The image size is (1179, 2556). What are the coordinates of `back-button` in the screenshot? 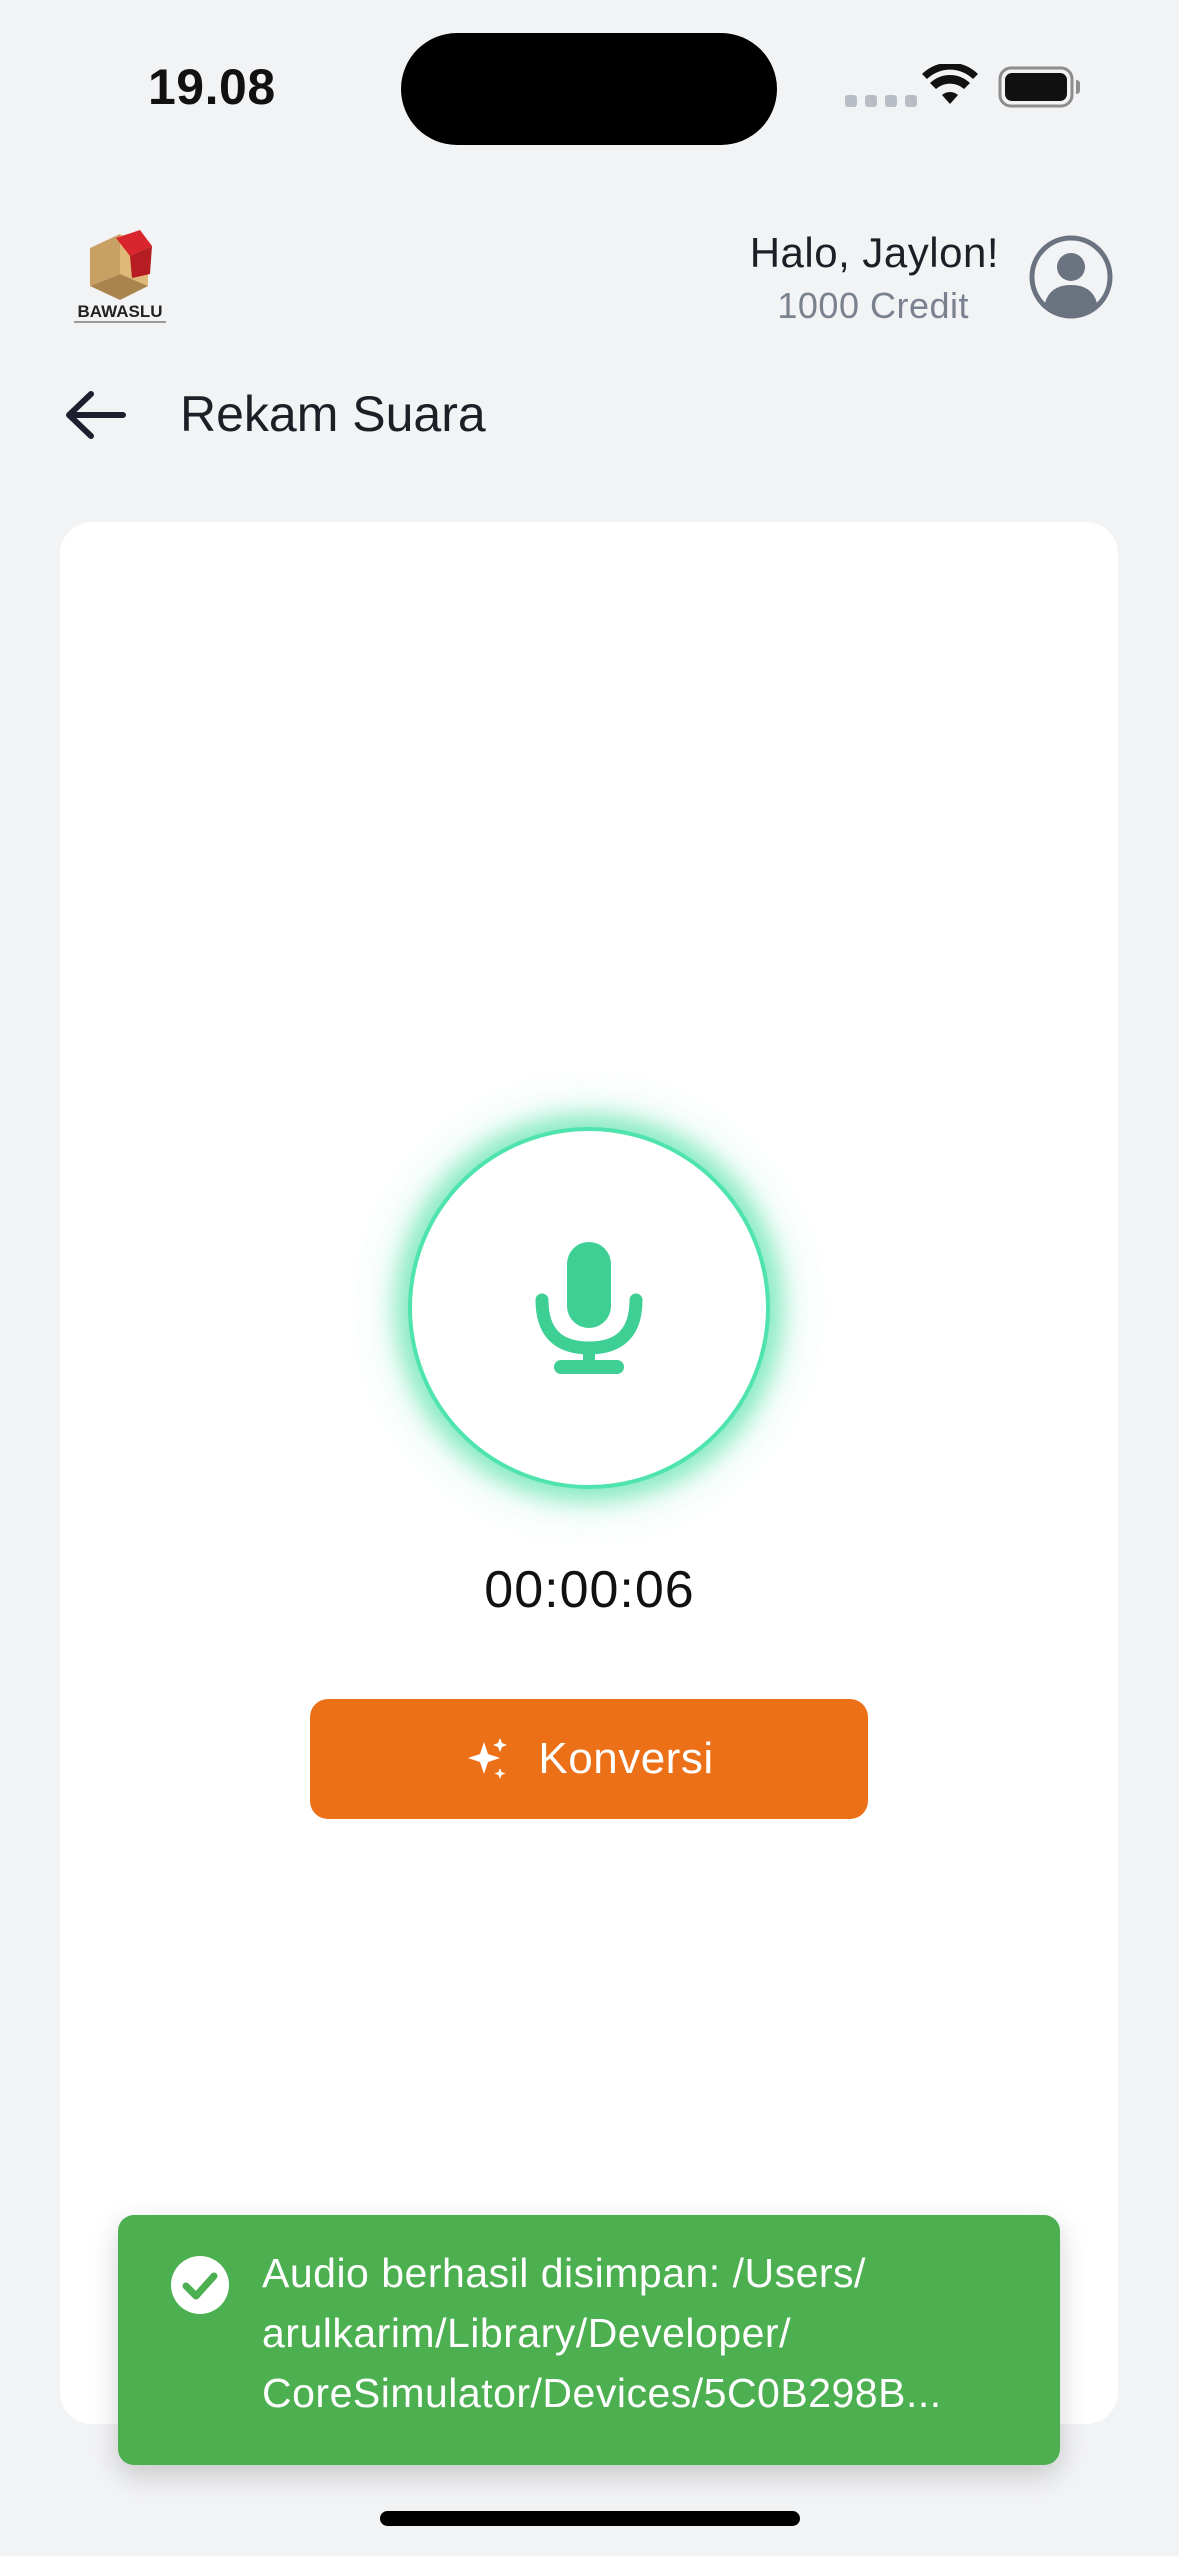 It's located at (95, 415).